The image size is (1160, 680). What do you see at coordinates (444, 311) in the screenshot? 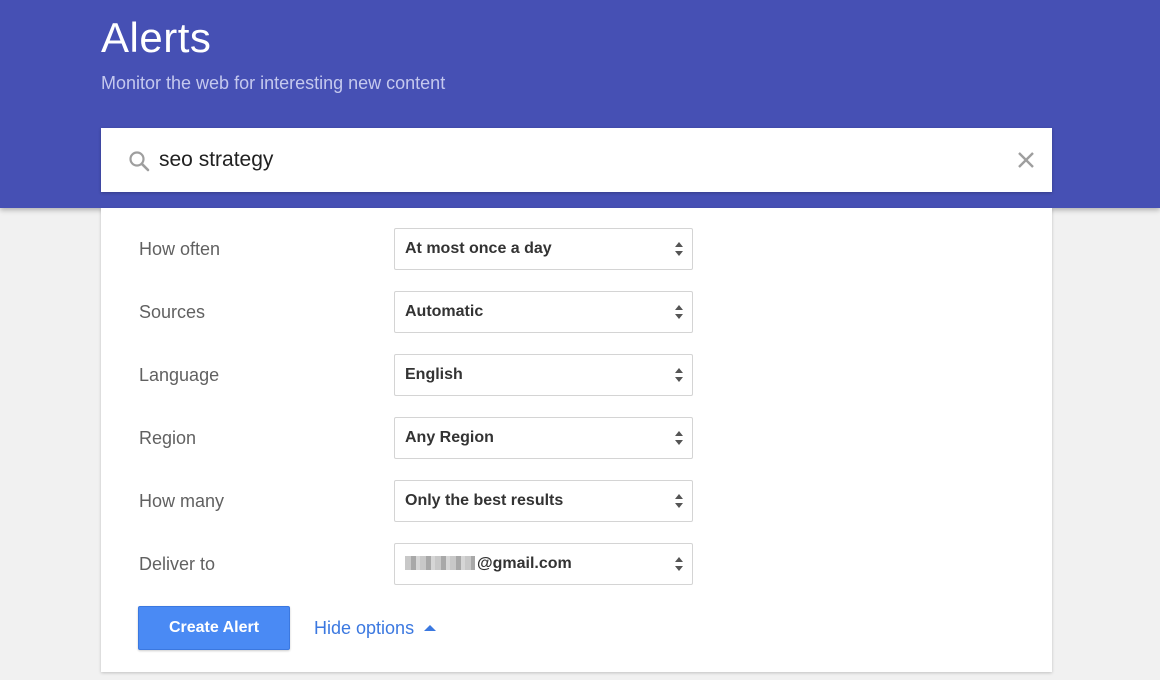
I see `select-value: Automatic` at bounding box center [444, 311].